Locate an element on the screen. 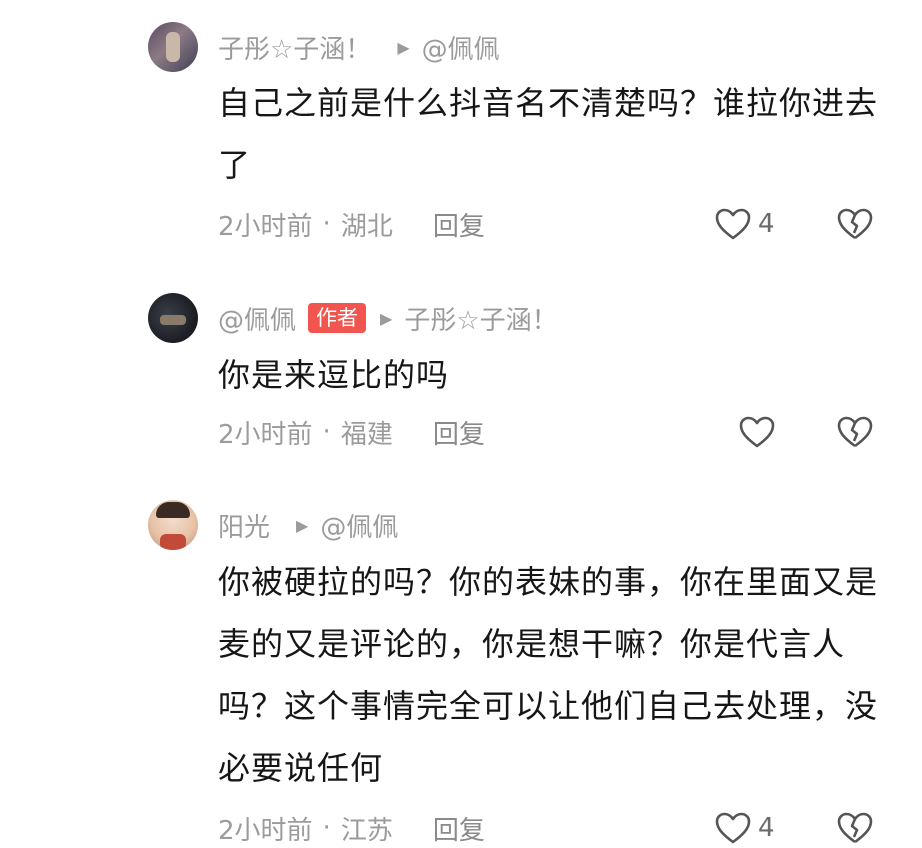  comment-header: 阳光 ▶ @佩佩 is located at coordinates (308, 525).